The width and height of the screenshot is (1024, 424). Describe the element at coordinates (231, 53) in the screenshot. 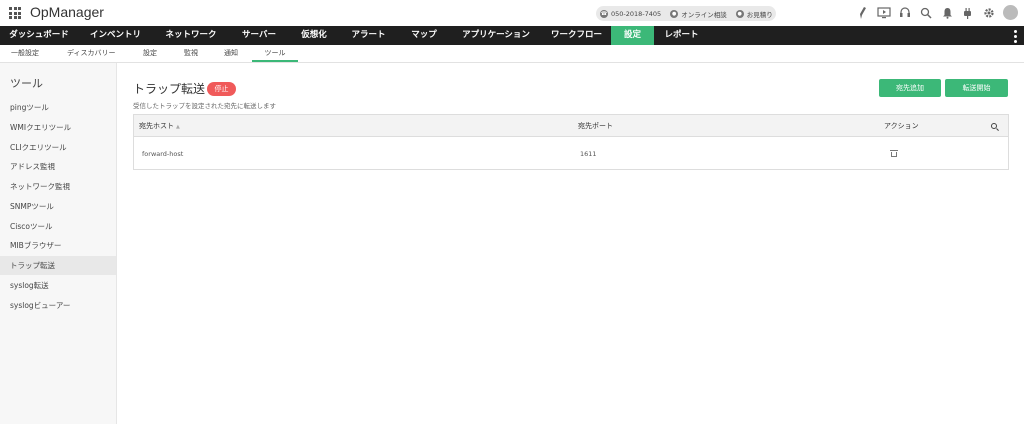

I see `subnav-notification: 通知` at that location.